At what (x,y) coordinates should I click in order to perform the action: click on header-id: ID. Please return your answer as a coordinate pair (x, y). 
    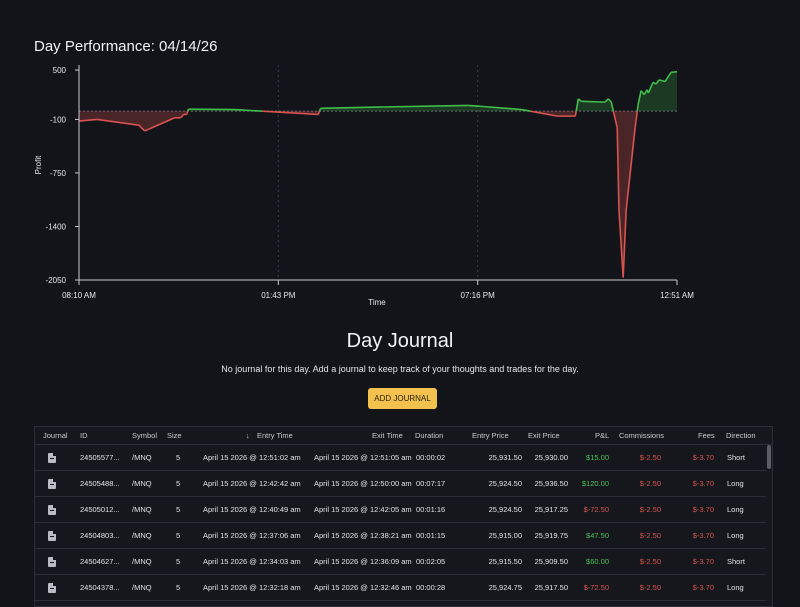
    Looking at the image, I should click on (84, 435).